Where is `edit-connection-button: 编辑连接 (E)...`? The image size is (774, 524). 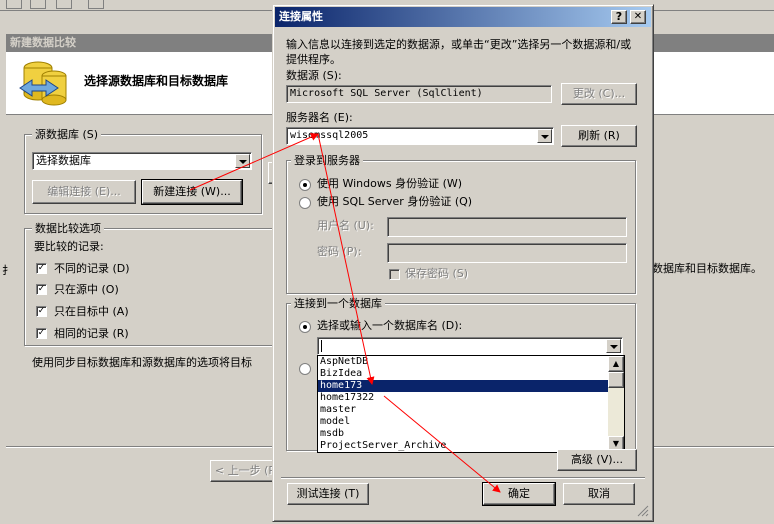
edit-connection-button: 编辑连接 (E)... is located at coordinates (84, 192).